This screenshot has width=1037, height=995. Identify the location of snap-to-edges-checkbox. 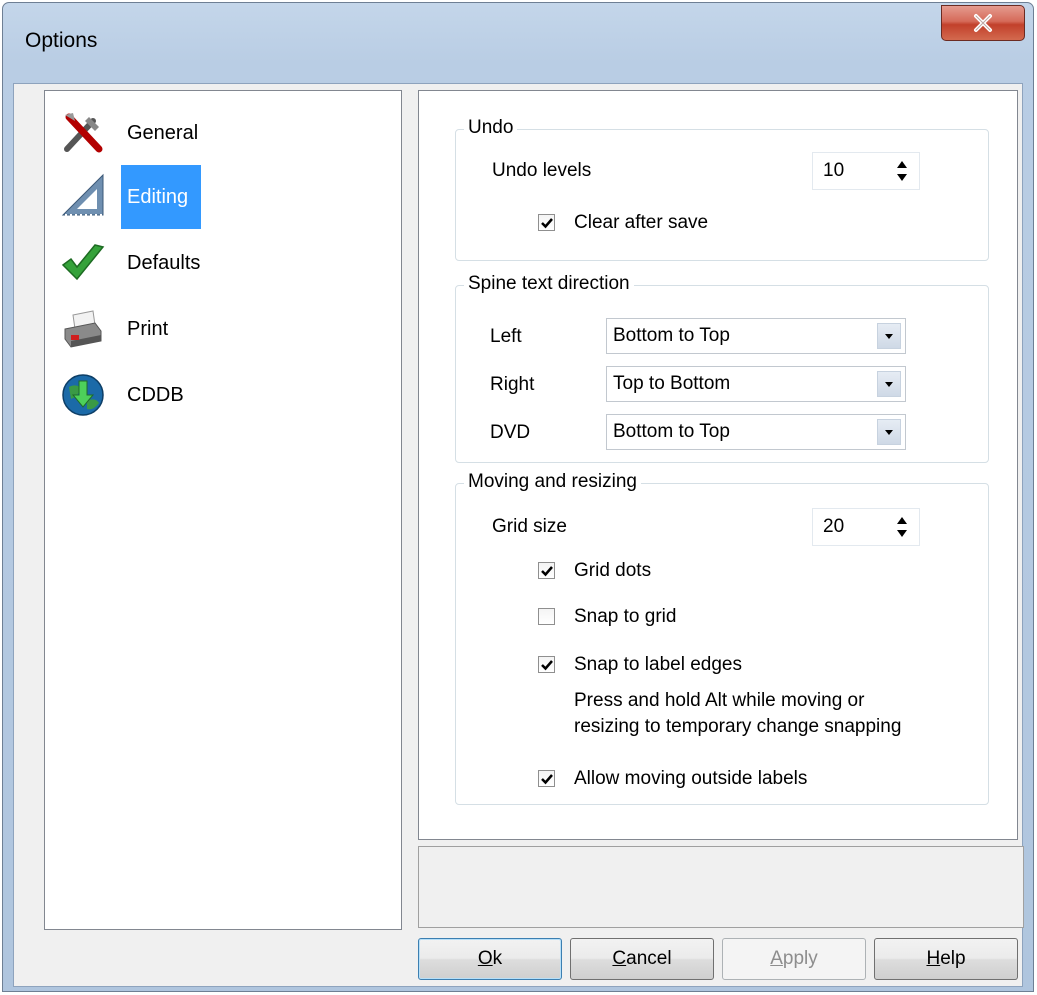
(546, 664).